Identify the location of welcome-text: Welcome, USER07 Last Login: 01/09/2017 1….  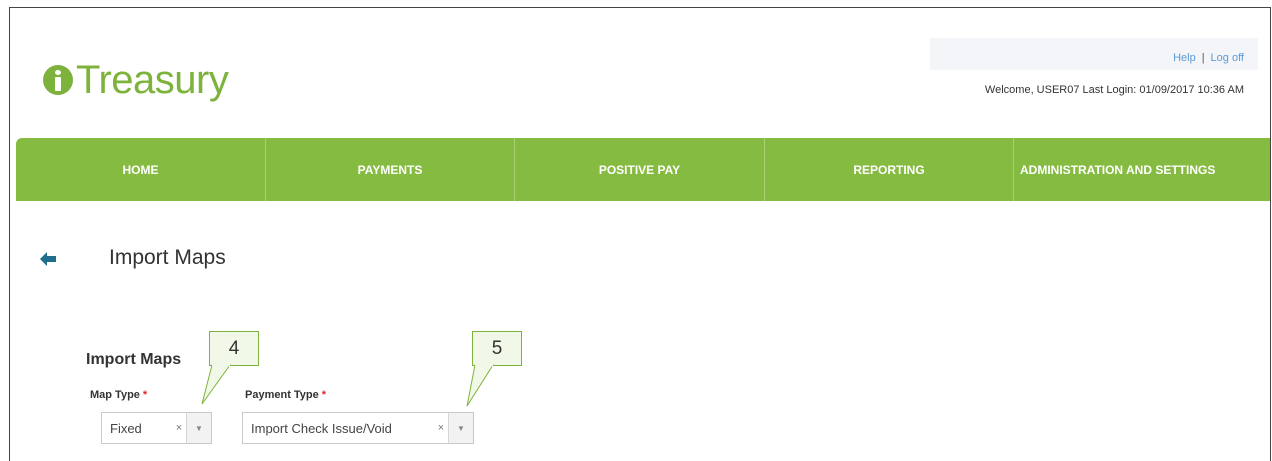
(1114, 90).